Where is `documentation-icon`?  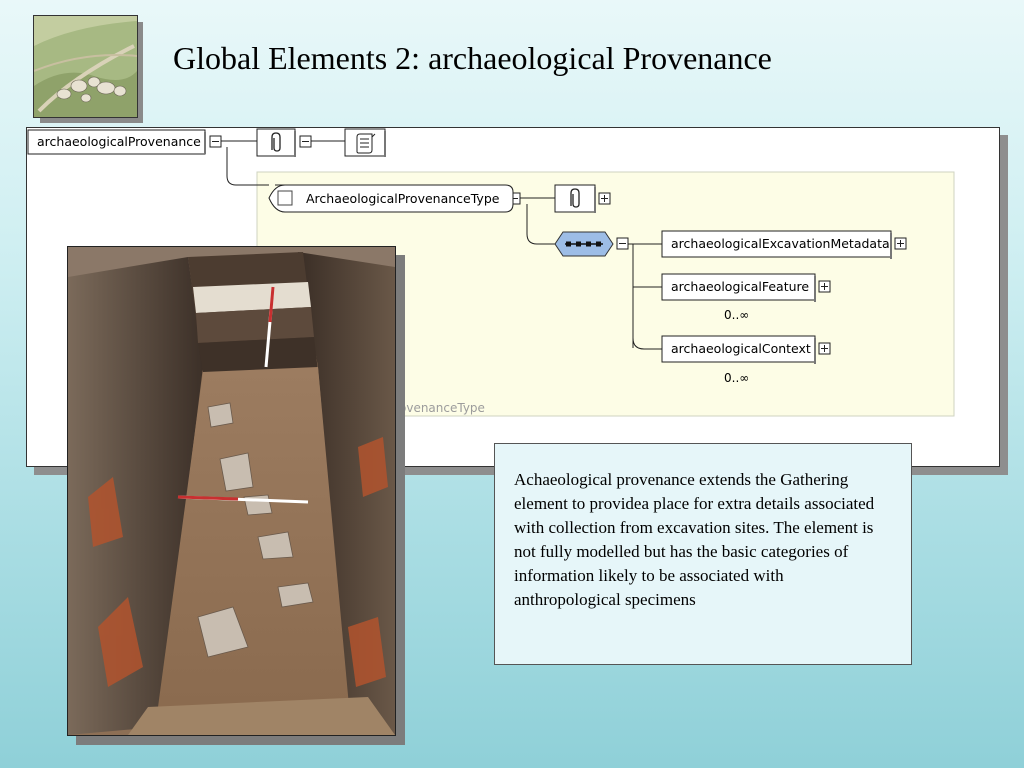 documentation-icon is located at coordinates (365, 142).